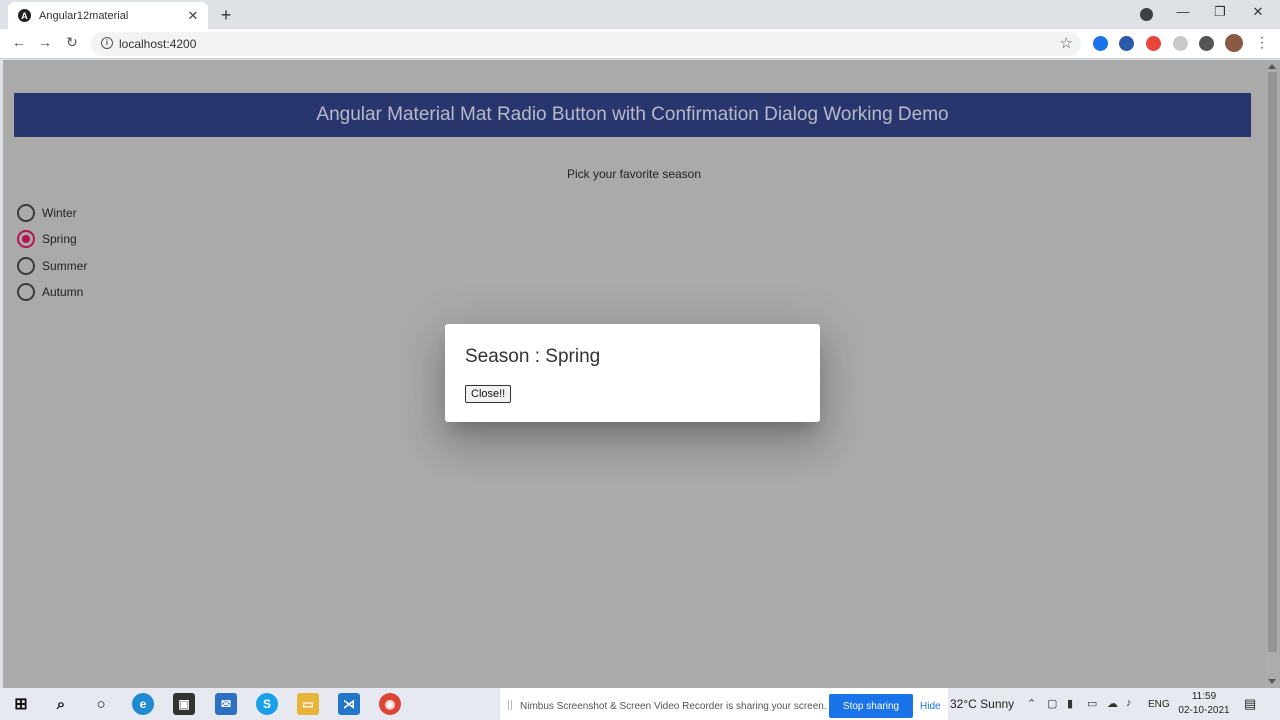 The height and width of the screenshot is (720, 1280). What do you see at coordinates (1204, 710) in the screenshot?
I see `clock-date: 02-10-2021` at bounding box center [1204, 710].